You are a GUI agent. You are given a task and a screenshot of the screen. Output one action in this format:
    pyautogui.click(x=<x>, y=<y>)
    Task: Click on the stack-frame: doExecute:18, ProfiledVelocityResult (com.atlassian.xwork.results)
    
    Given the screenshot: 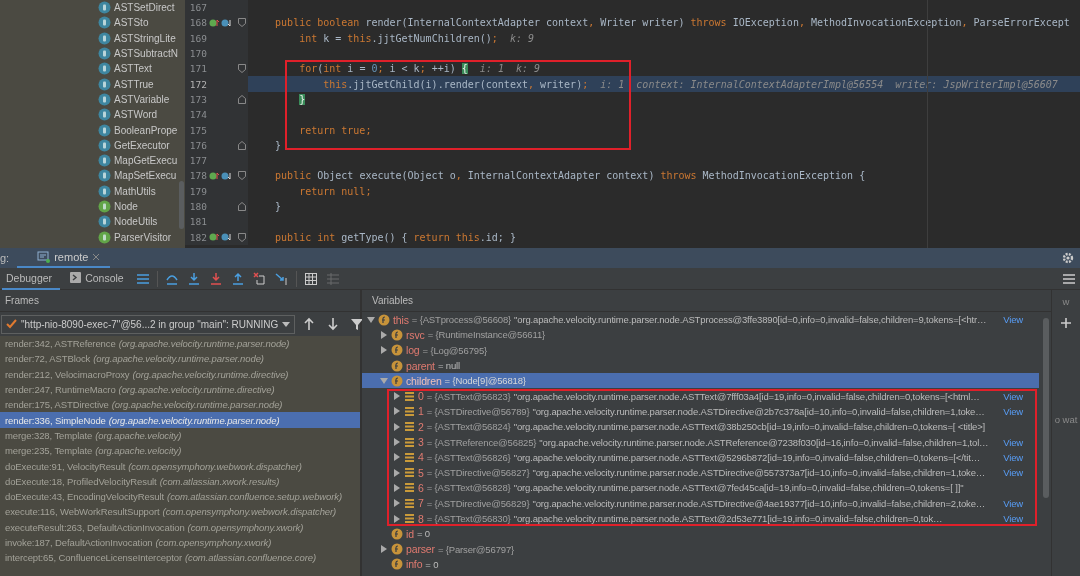 What is the action you would take?
    pyautogui.click(x=180, y=481)
    